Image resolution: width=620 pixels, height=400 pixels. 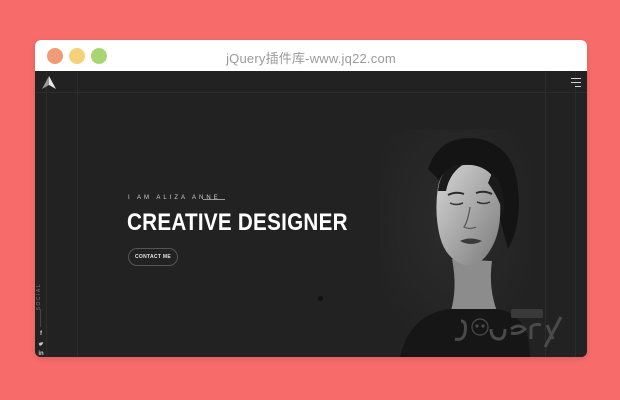 I want to click on hero-headline: CREATIVE DESIGNER, so click(x=237, y=222).